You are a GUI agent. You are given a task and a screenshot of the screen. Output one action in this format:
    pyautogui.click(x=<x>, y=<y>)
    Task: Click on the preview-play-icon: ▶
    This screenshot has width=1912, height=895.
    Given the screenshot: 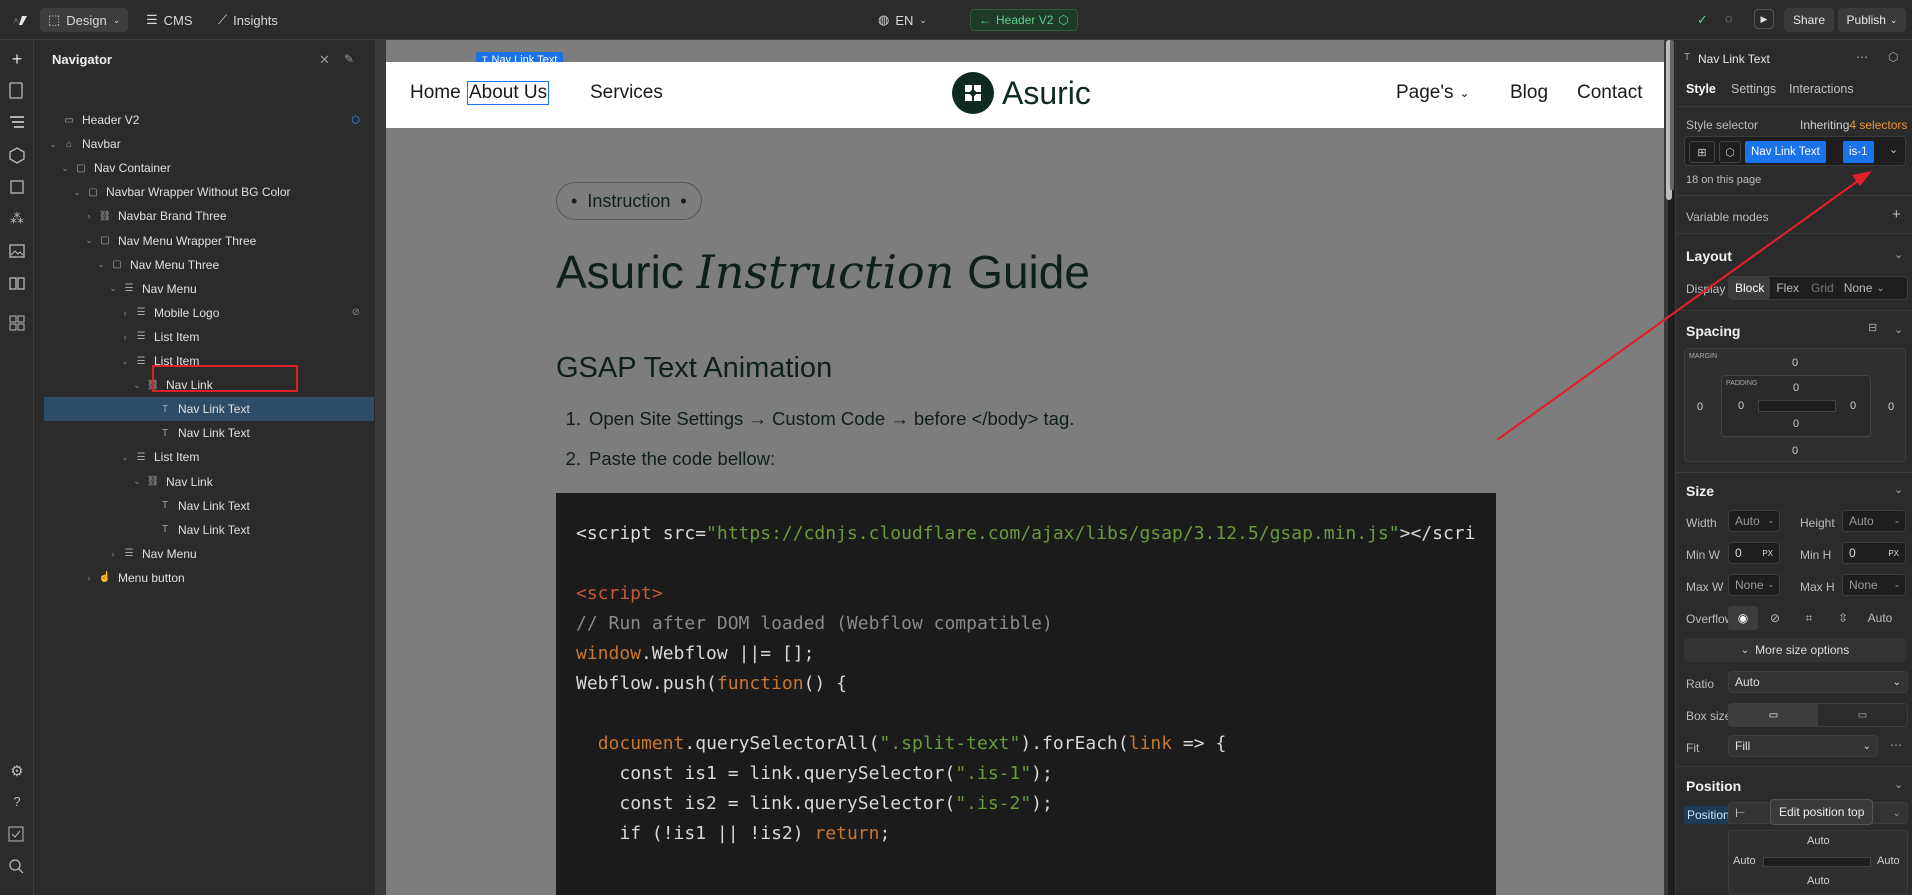 What is the action you would take?
    pyautogui.click(x=1764, y=19)
    